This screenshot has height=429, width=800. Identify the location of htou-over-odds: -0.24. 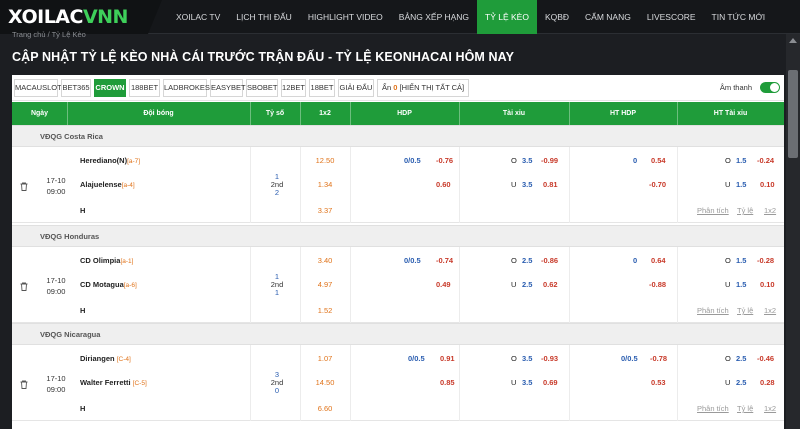
(765, 160).